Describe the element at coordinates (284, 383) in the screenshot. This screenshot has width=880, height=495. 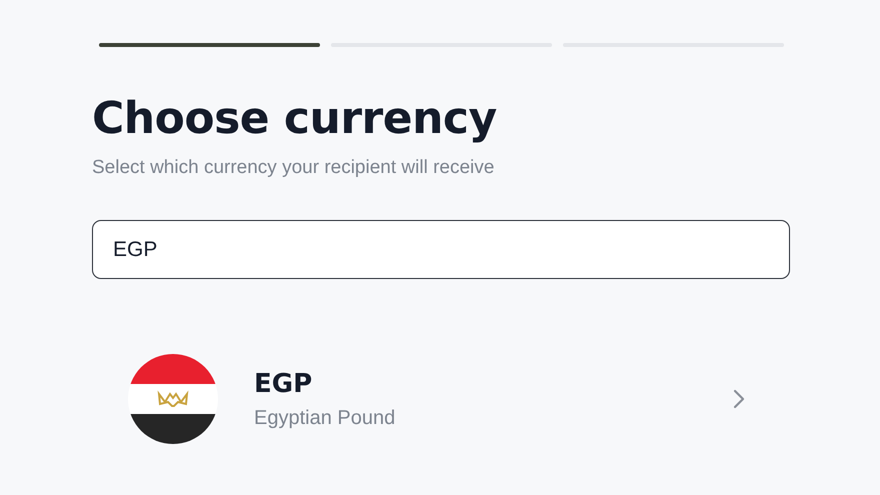
I see `currency-code: EGP` at that location.